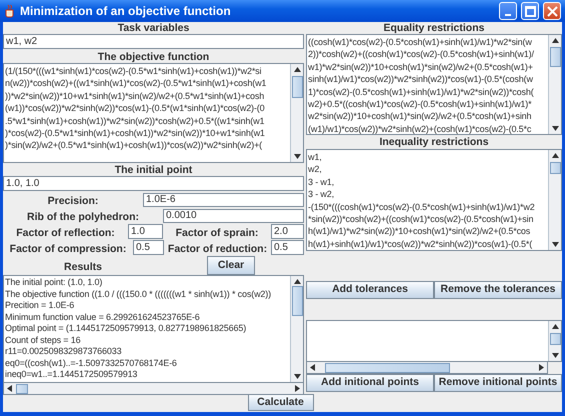  Describe the element at coordinates (320, 194) in the screenshot. I see `text-line: 3 - w2,` at that location.